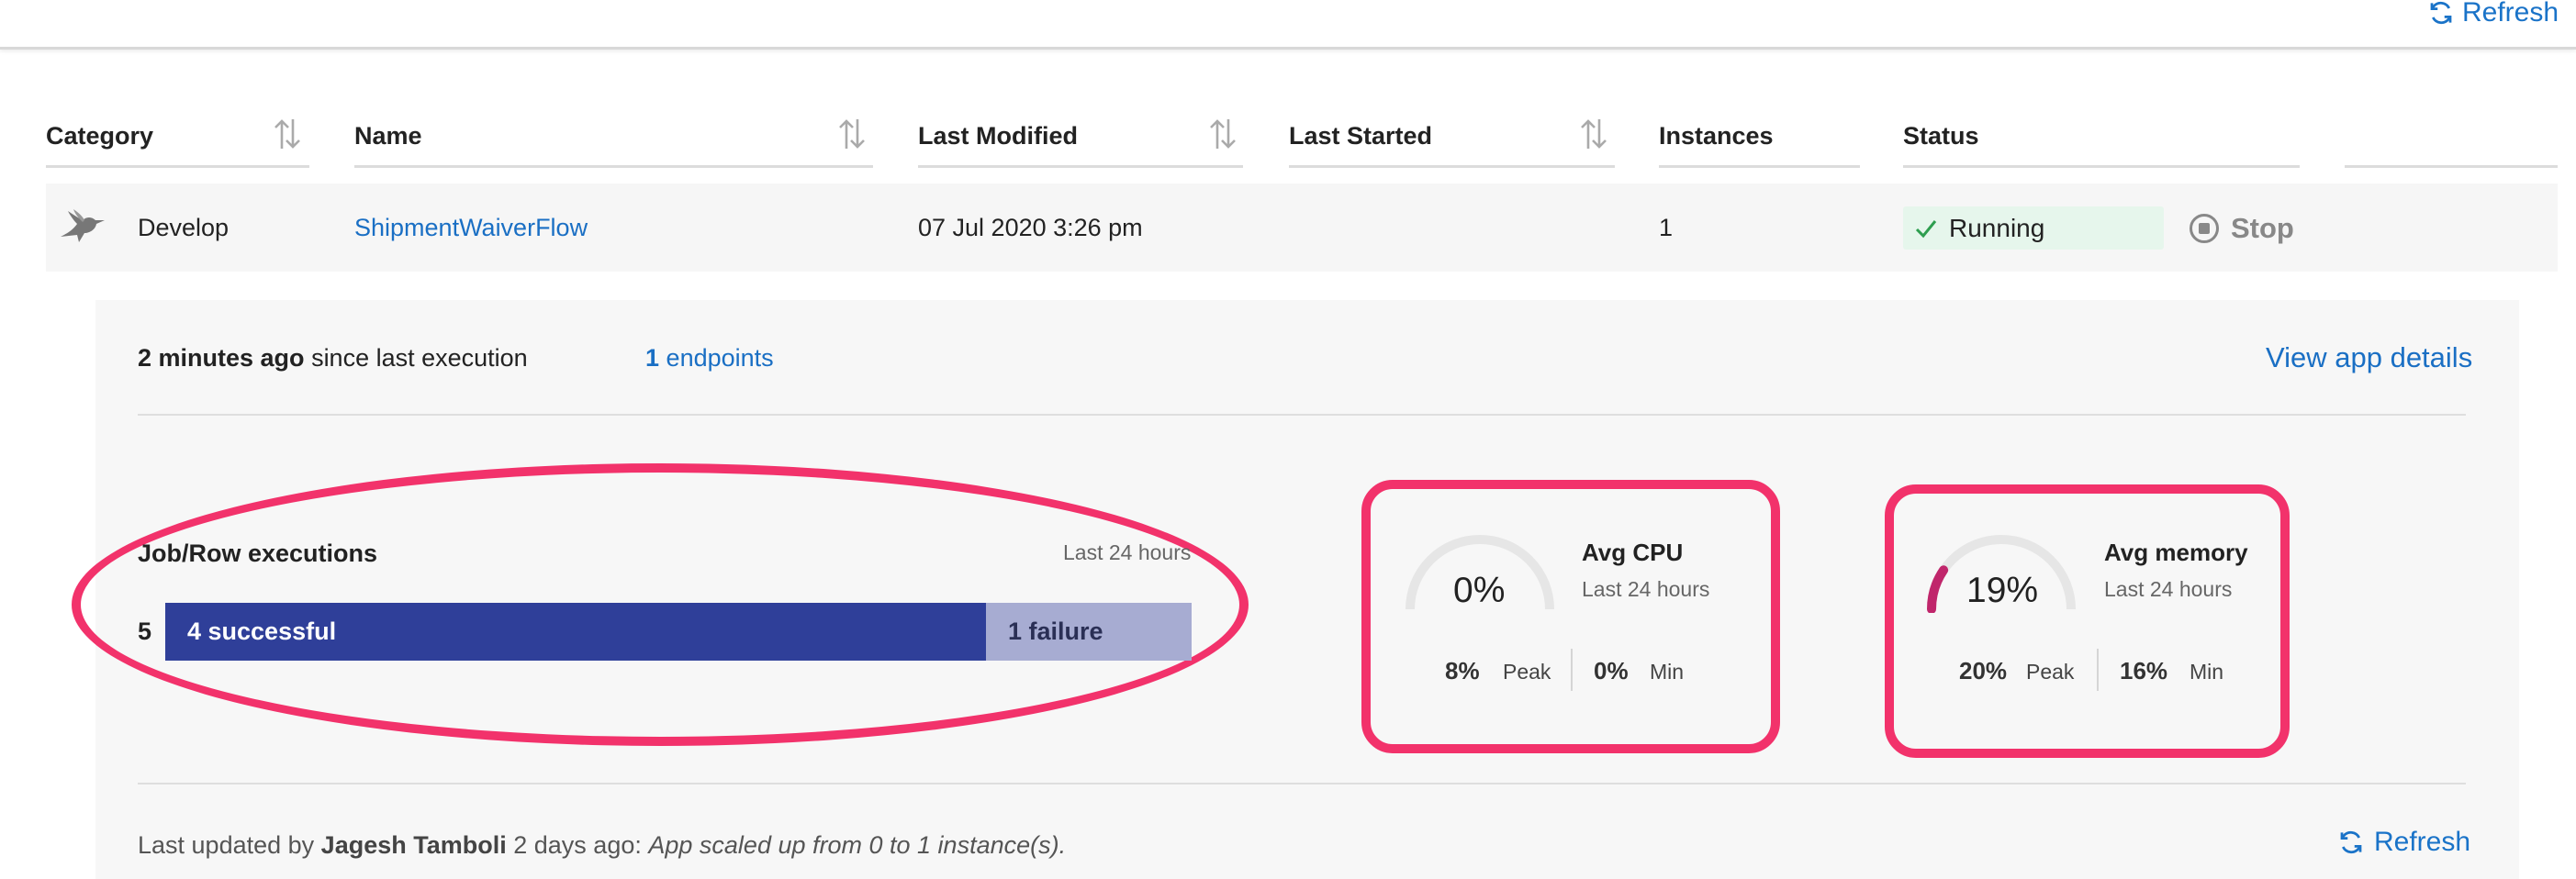 Image resolution: width=2576 pixels, height=879 pixels. Describe the element at coordinates (1288, 25) in the screenshot. I see `top-toolbar` at that location.